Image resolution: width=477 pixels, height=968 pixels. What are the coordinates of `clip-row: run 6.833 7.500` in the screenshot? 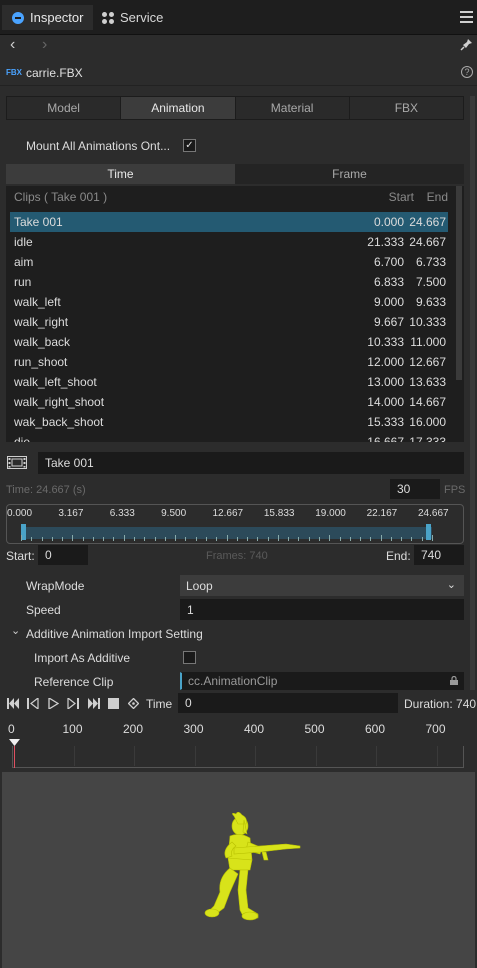 It's located at (229, 282).